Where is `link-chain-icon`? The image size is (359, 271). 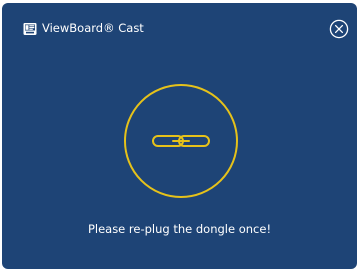 link-chain-icon is located at coordinates (181, 141).